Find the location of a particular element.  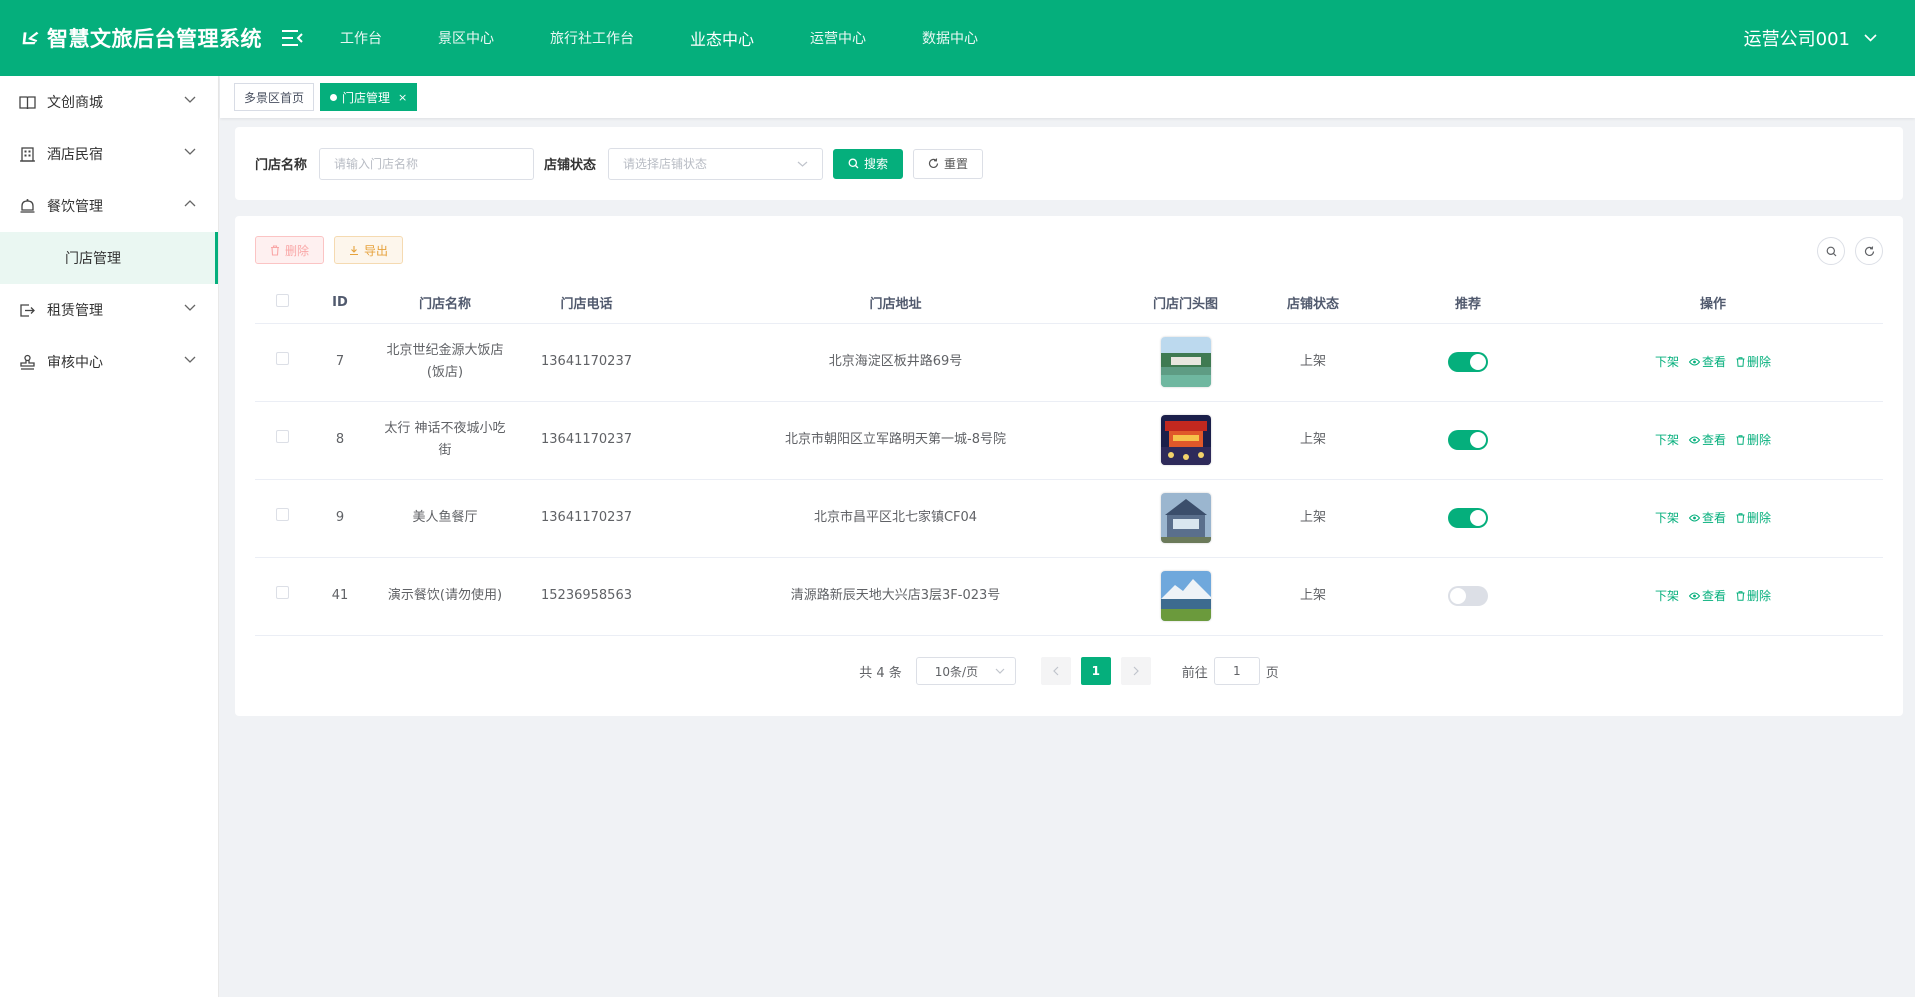

search-button: 搜索 is located at coordinates (868, 163).